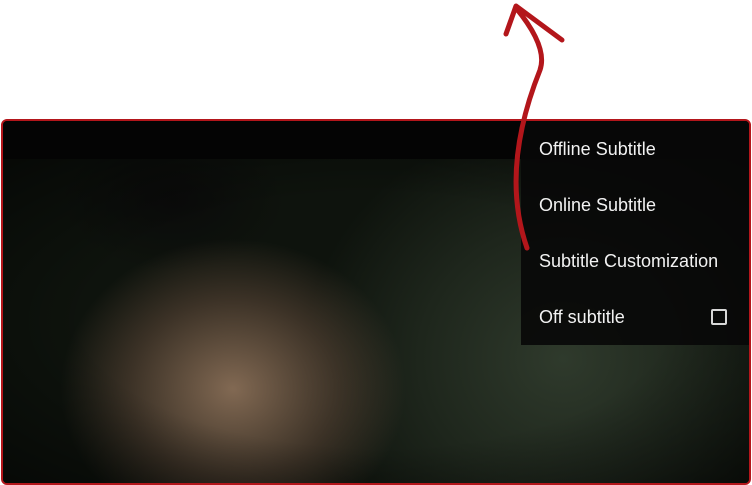  What do you see at coordinates (597, 148) in the screenshot?
I see `menu-item-label: Offline Subtitle` at bounding box center [597, 148].